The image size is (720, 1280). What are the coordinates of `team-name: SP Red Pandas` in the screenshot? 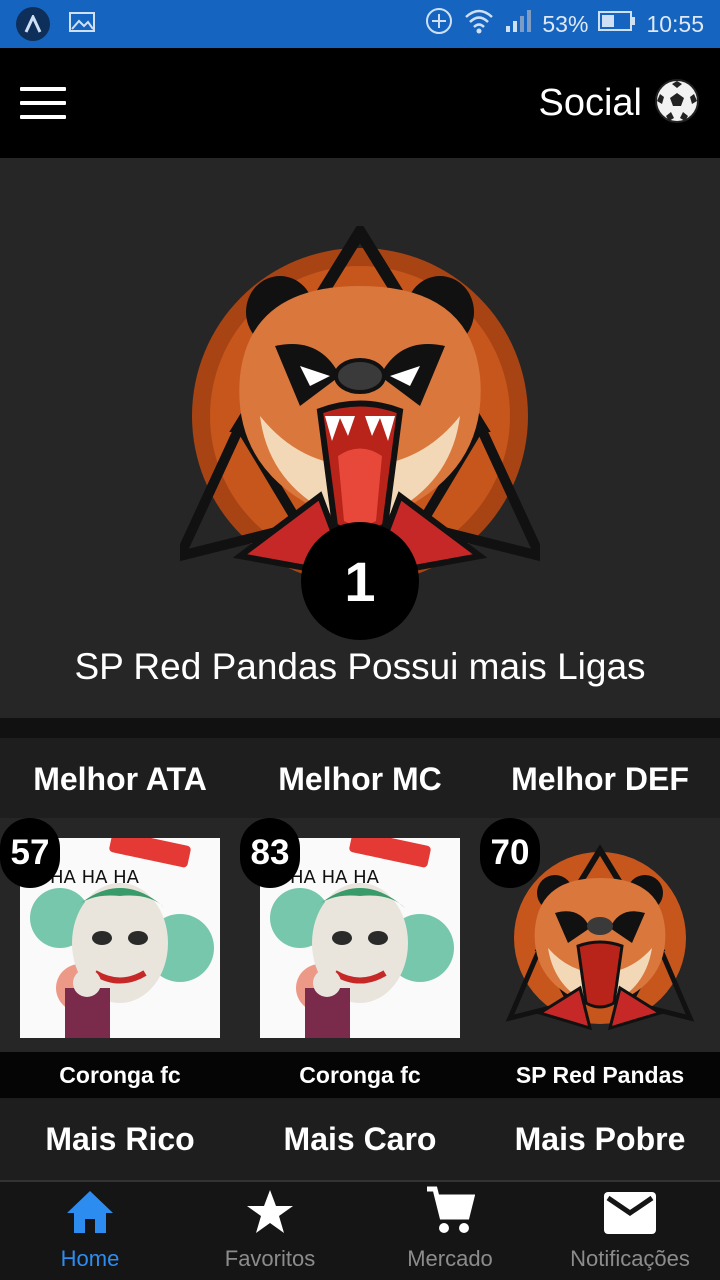 It's located at (600, 1074).